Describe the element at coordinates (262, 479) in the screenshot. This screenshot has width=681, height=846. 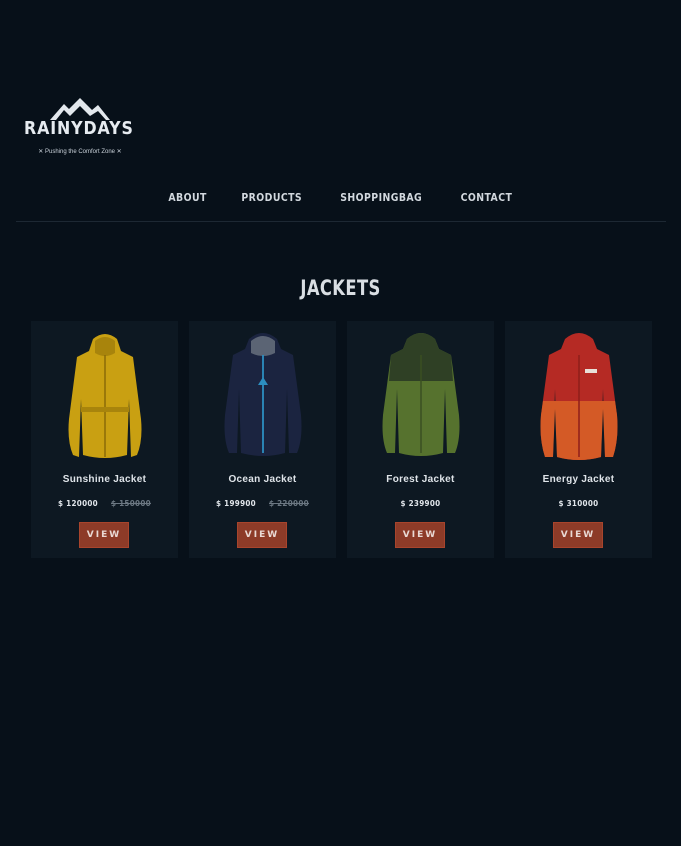
I see `product-name: Ocean Jacket` at that location.